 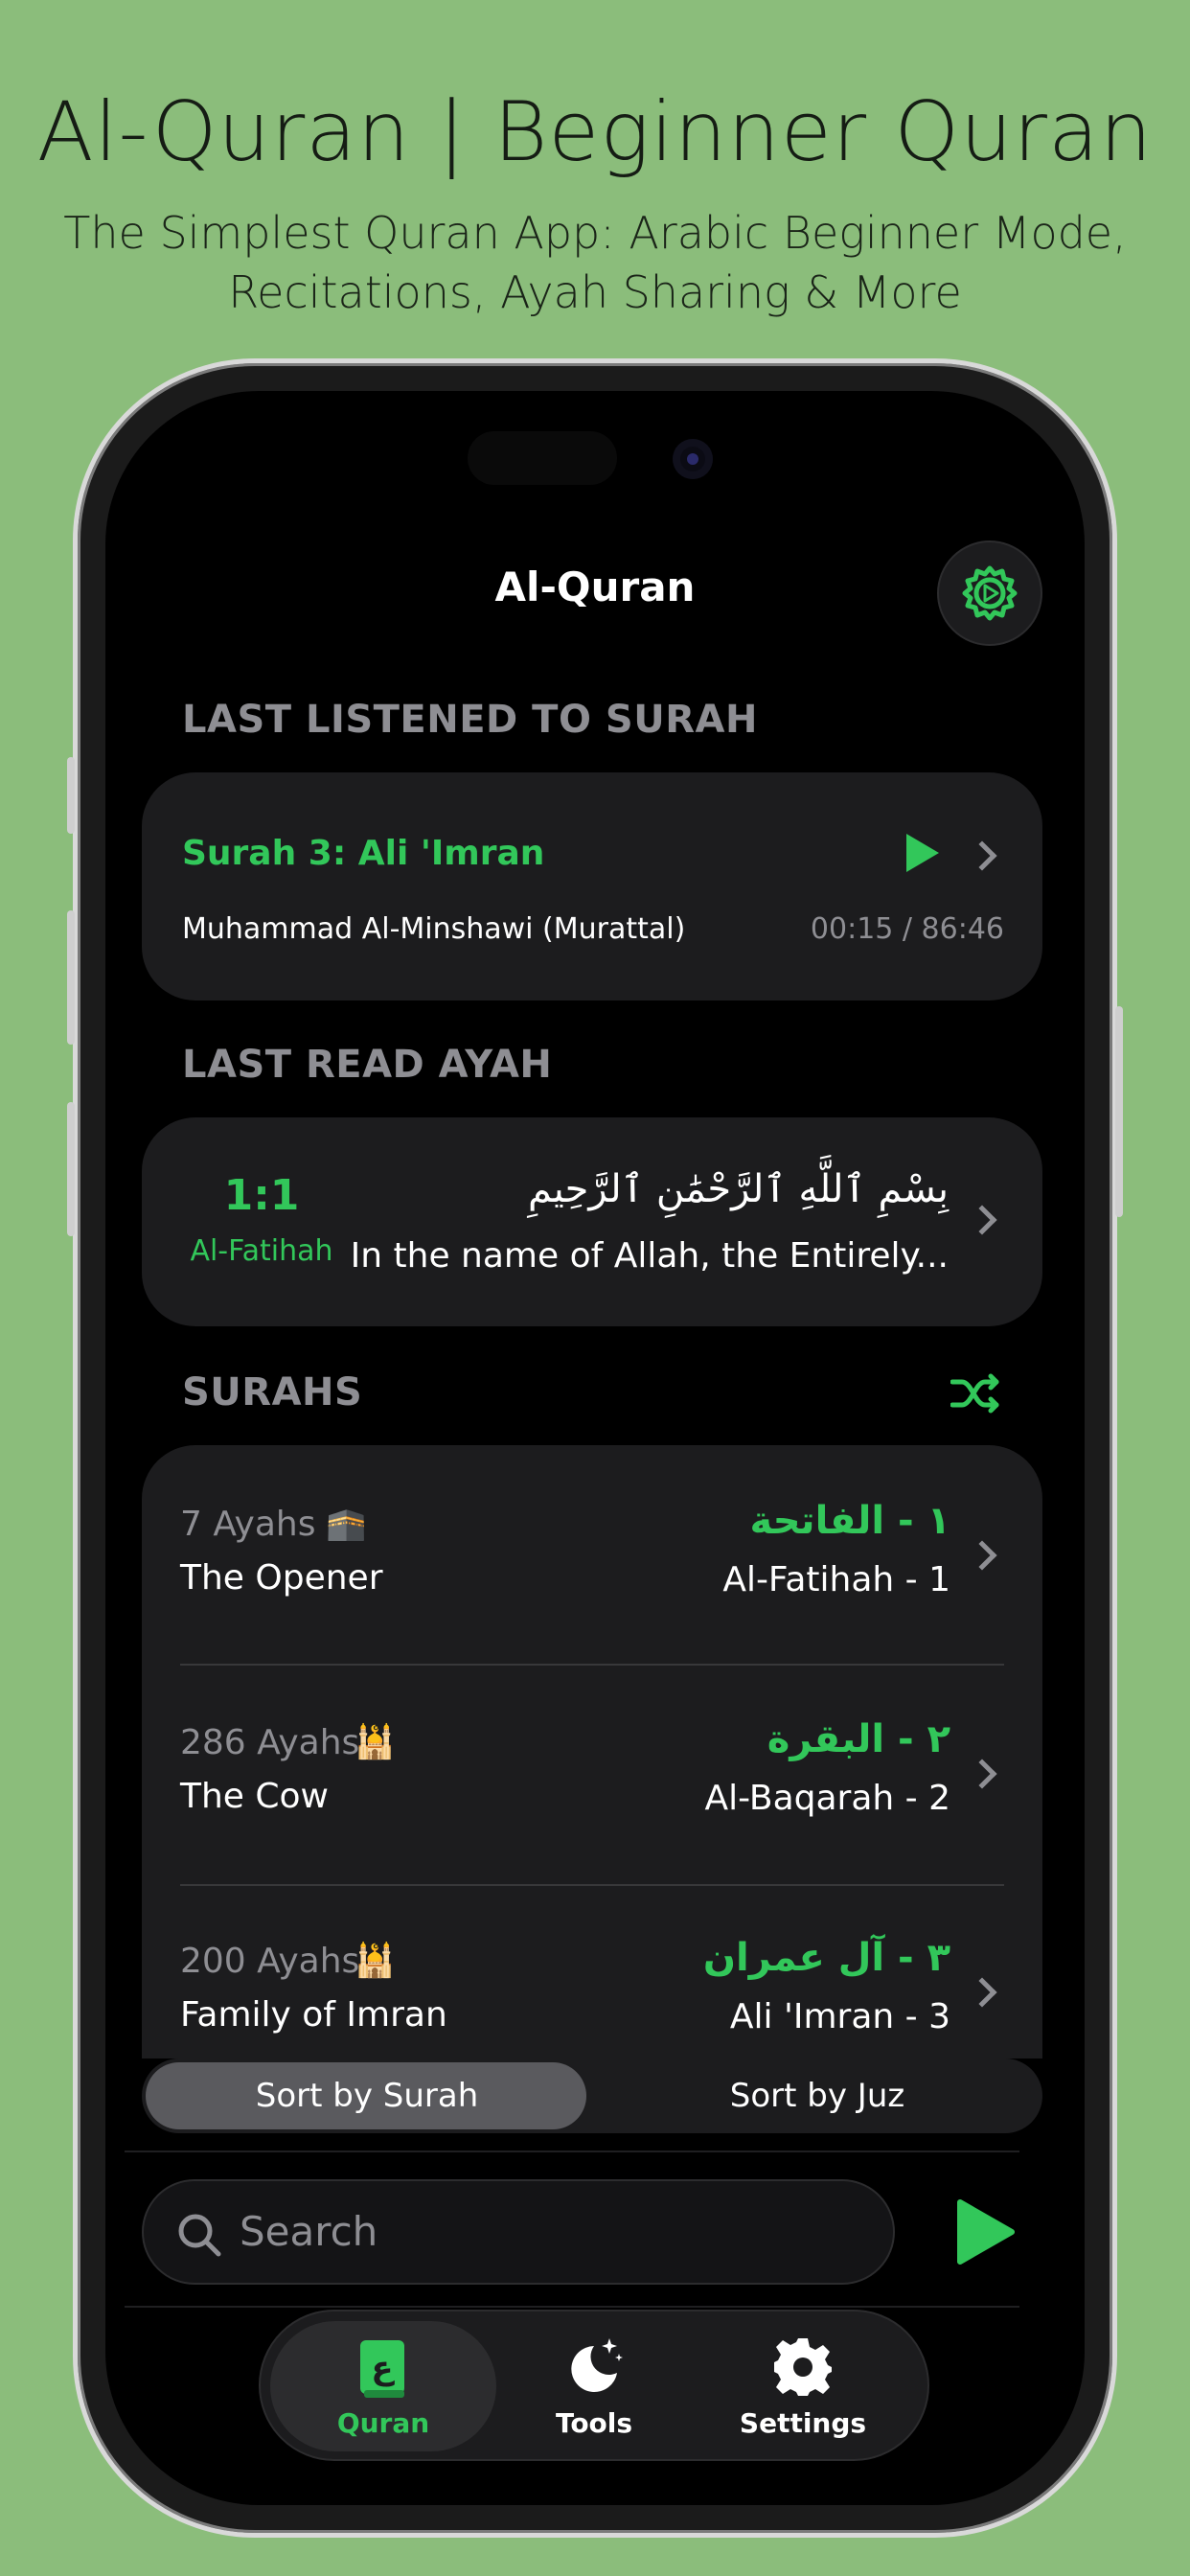 What do you see at coordinates (71, 795) in the screenshot?
I see `phone-action-button` at bounding box center [71, 795].